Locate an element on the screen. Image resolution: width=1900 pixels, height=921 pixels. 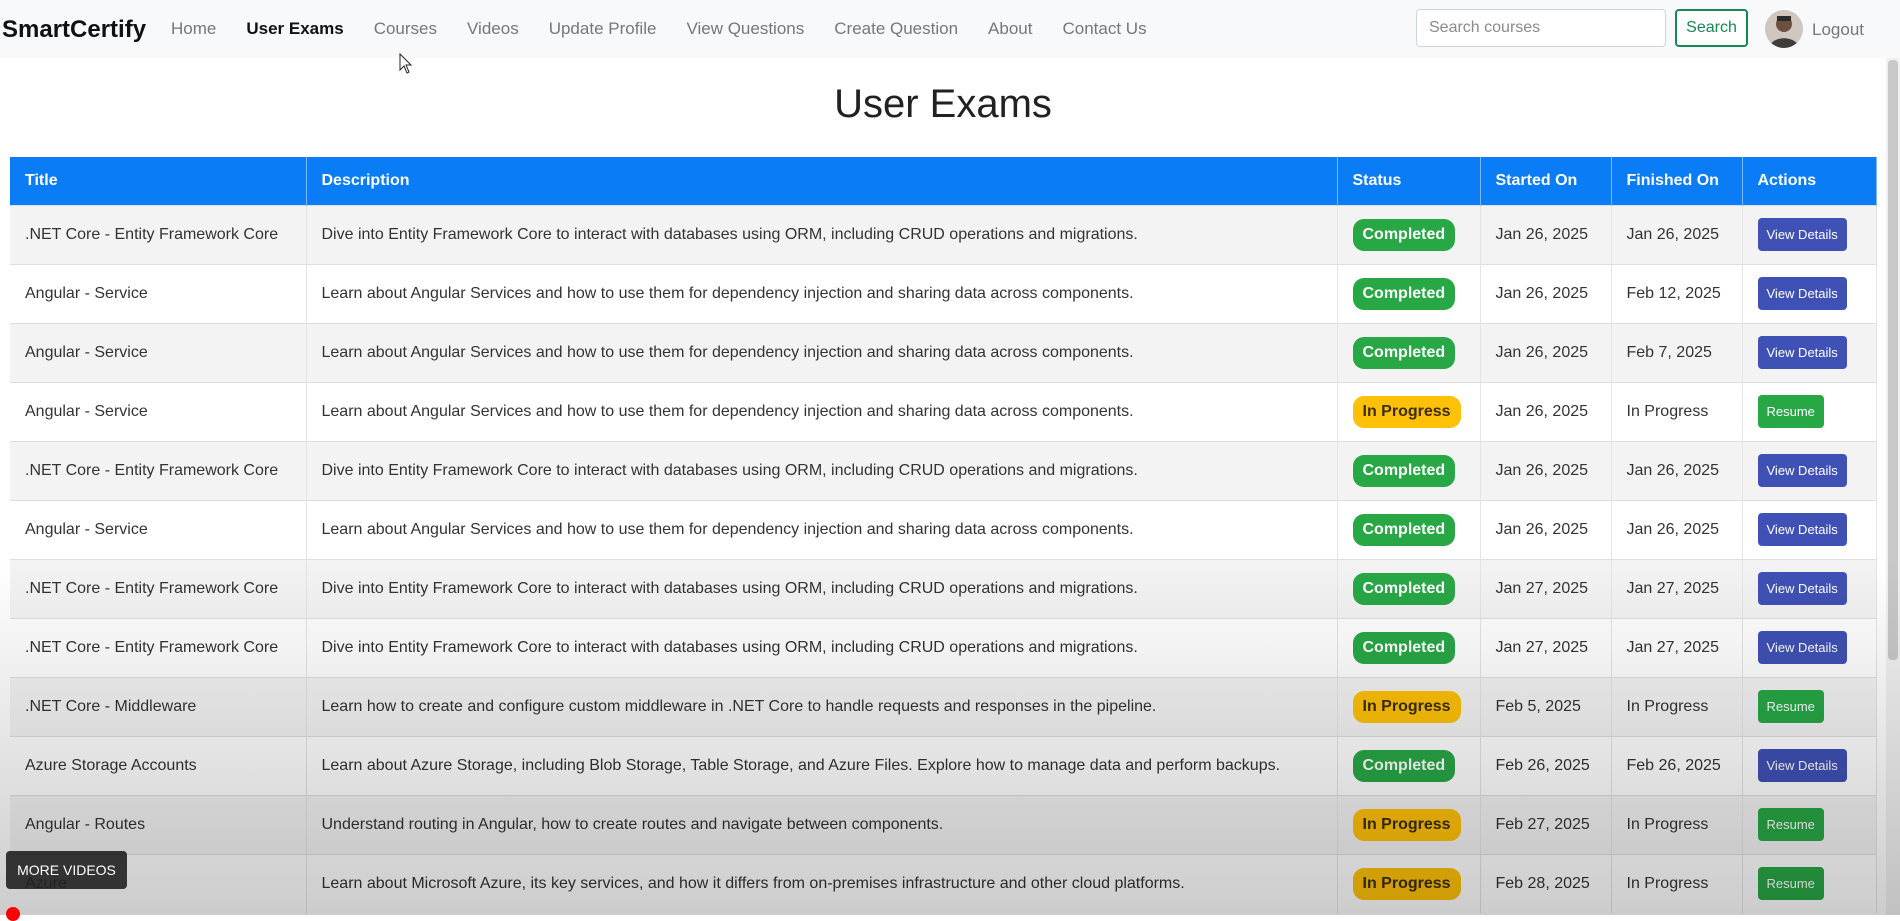
column-header-started-on: Started On is located at coordinates (1546, 181).